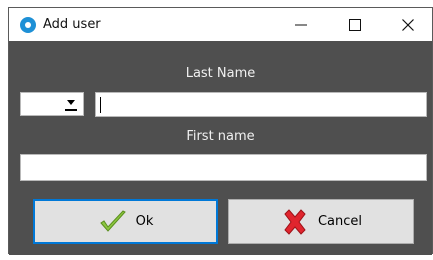  What do you see at coordinates (52, 104) in the screenshot?
I see `title-combobox` at bounding box center [52, 104].